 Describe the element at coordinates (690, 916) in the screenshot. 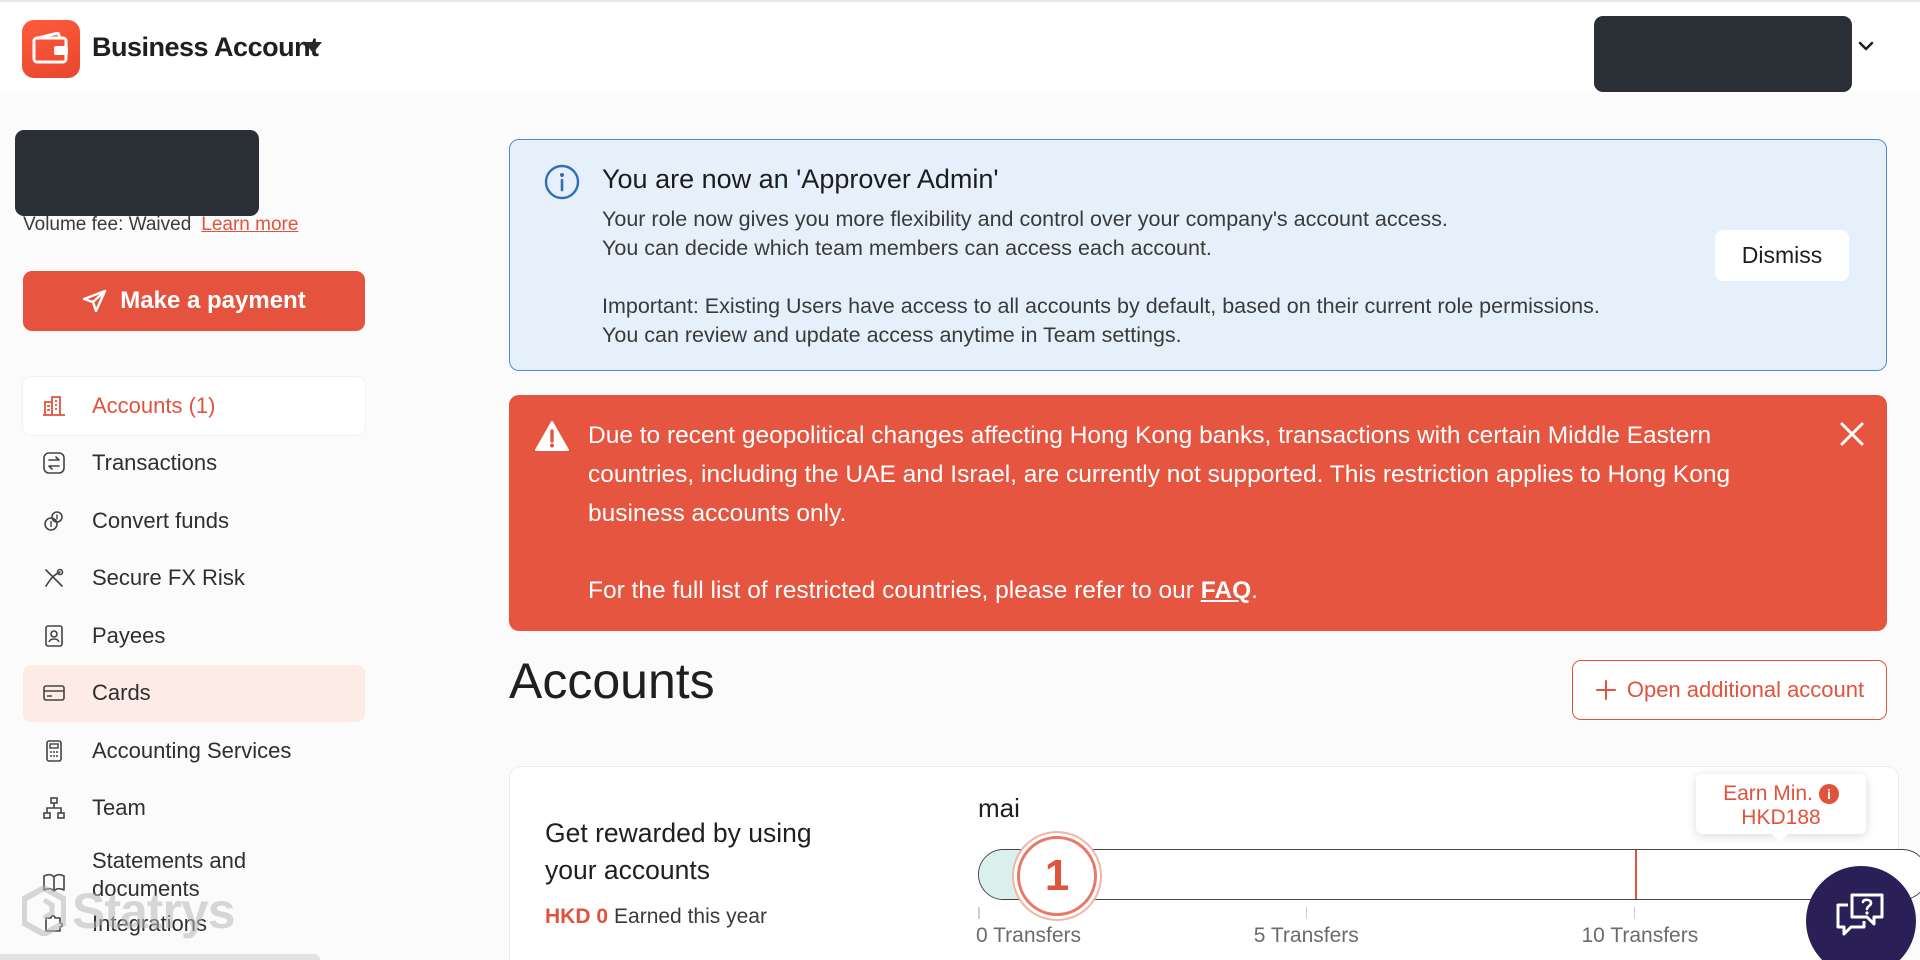

I see `earned-label: Earned this year` at that location.